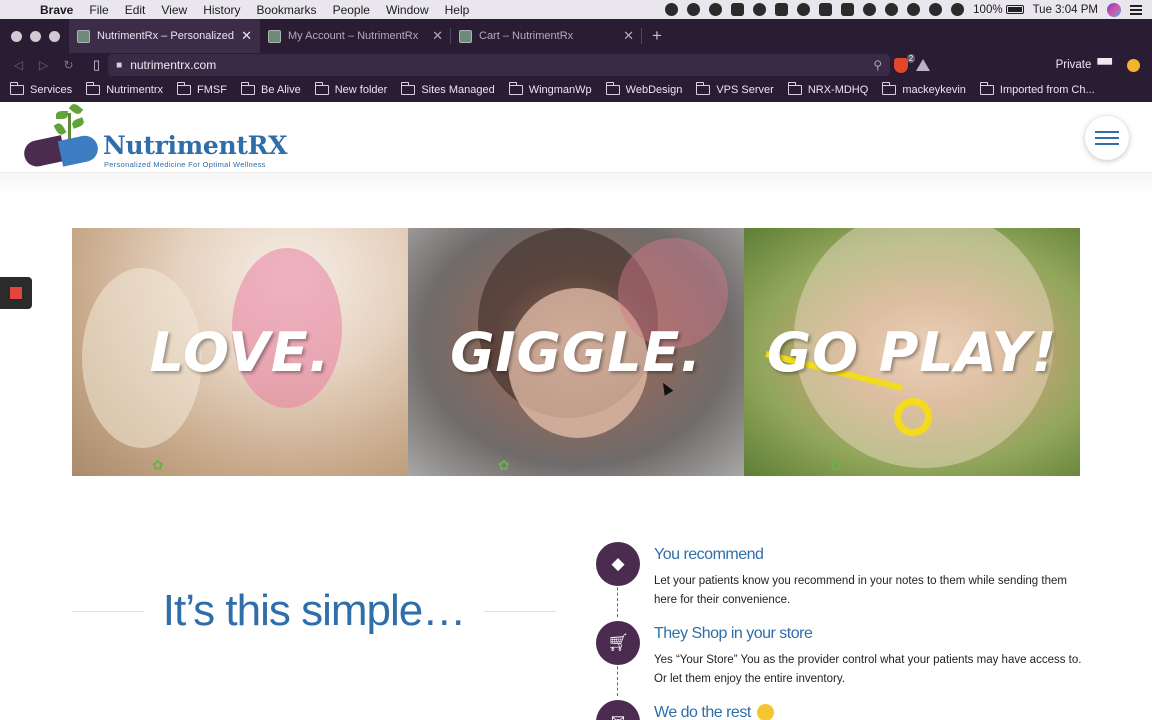 Image resolution: width=1152 pixels, height=720 pixels. I want to click on bluetooth-icon, so click(914, 9).